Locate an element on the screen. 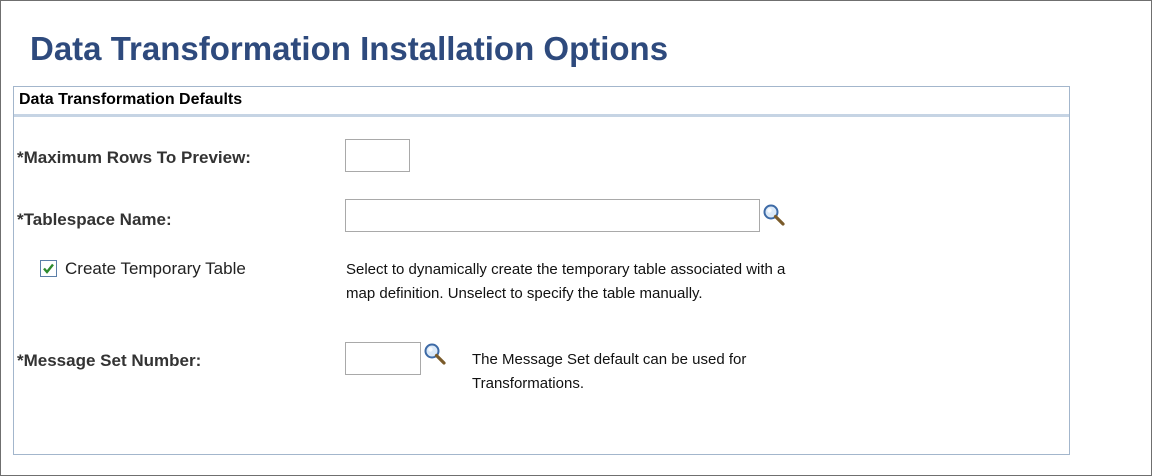  message-set-number-input is located at coordinates (383, 358).